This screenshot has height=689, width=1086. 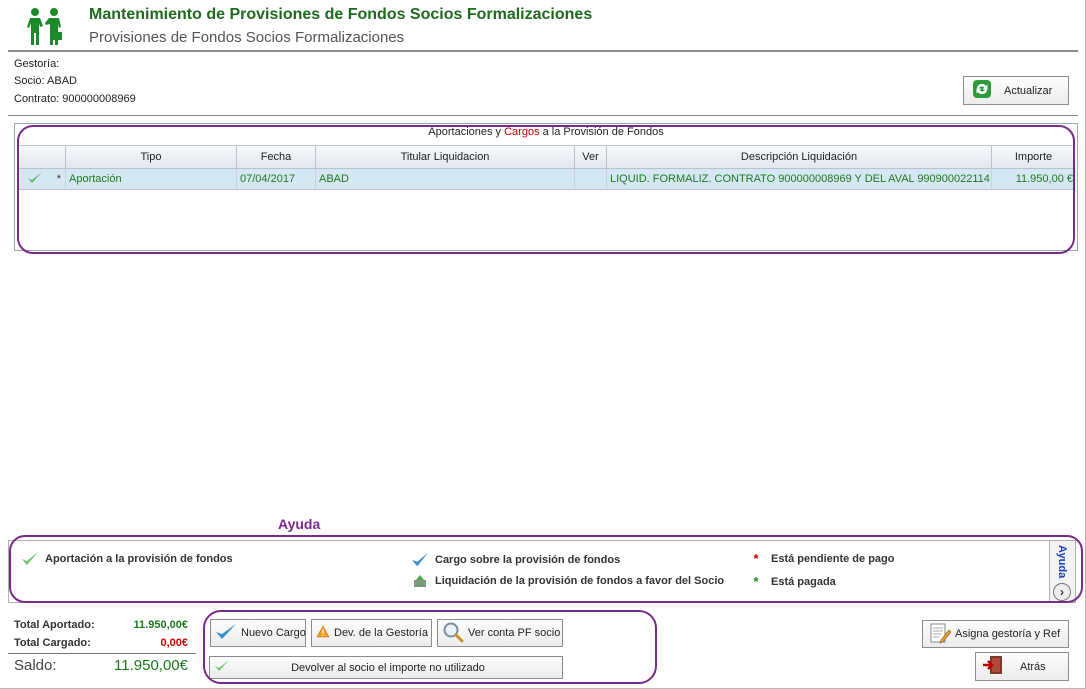 What do you see at coordinates (151, 665) in the screenshot?
I see `saldo-value: 11.950,00€` at bounding box center [151, 665].